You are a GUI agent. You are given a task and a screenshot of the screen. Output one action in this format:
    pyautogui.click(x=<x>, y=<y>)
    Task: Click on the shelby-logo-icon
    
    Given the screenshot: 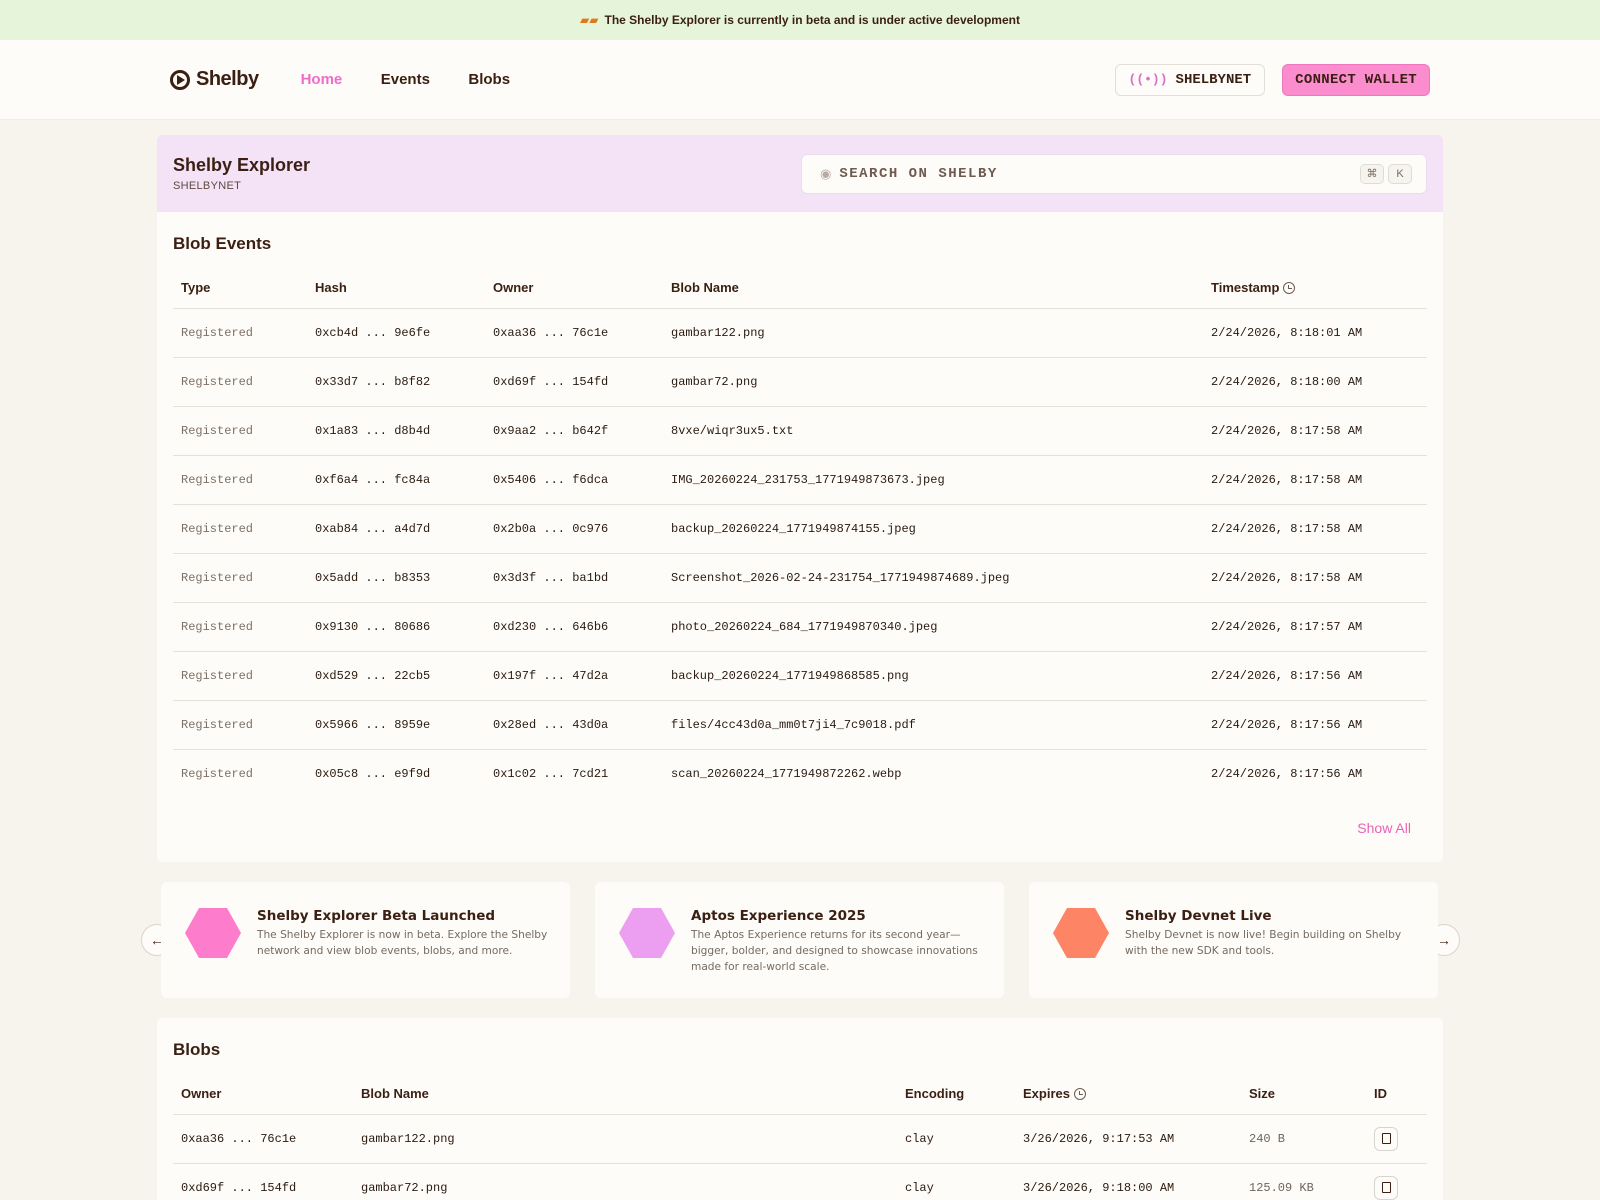 What is the action you would take?
    pyautogui.click(x=180, y=79)
    